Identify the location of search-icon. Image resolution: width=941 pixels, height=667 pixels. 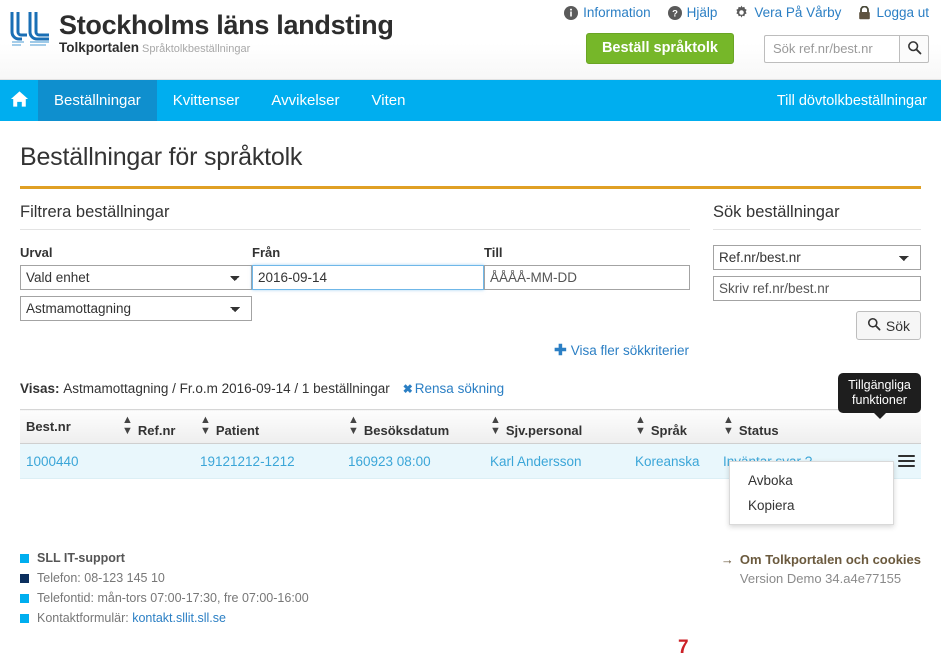
(914, 49).